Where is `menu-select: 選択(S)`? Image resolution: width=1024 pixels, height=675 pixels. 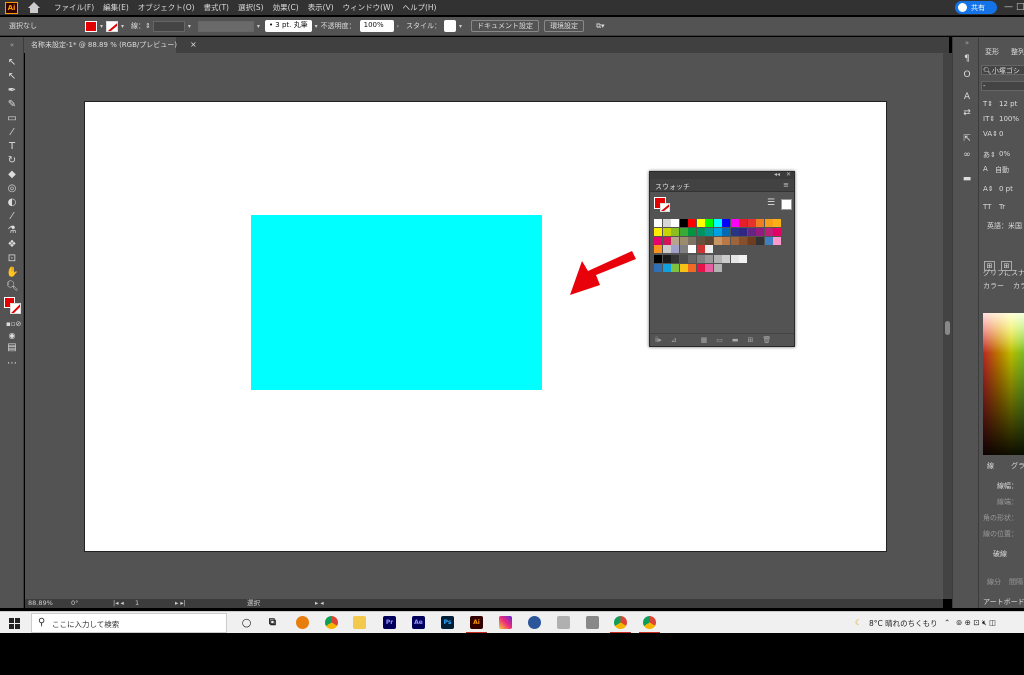 menu-select: 選択(S) is located at coordinates (251, 7).